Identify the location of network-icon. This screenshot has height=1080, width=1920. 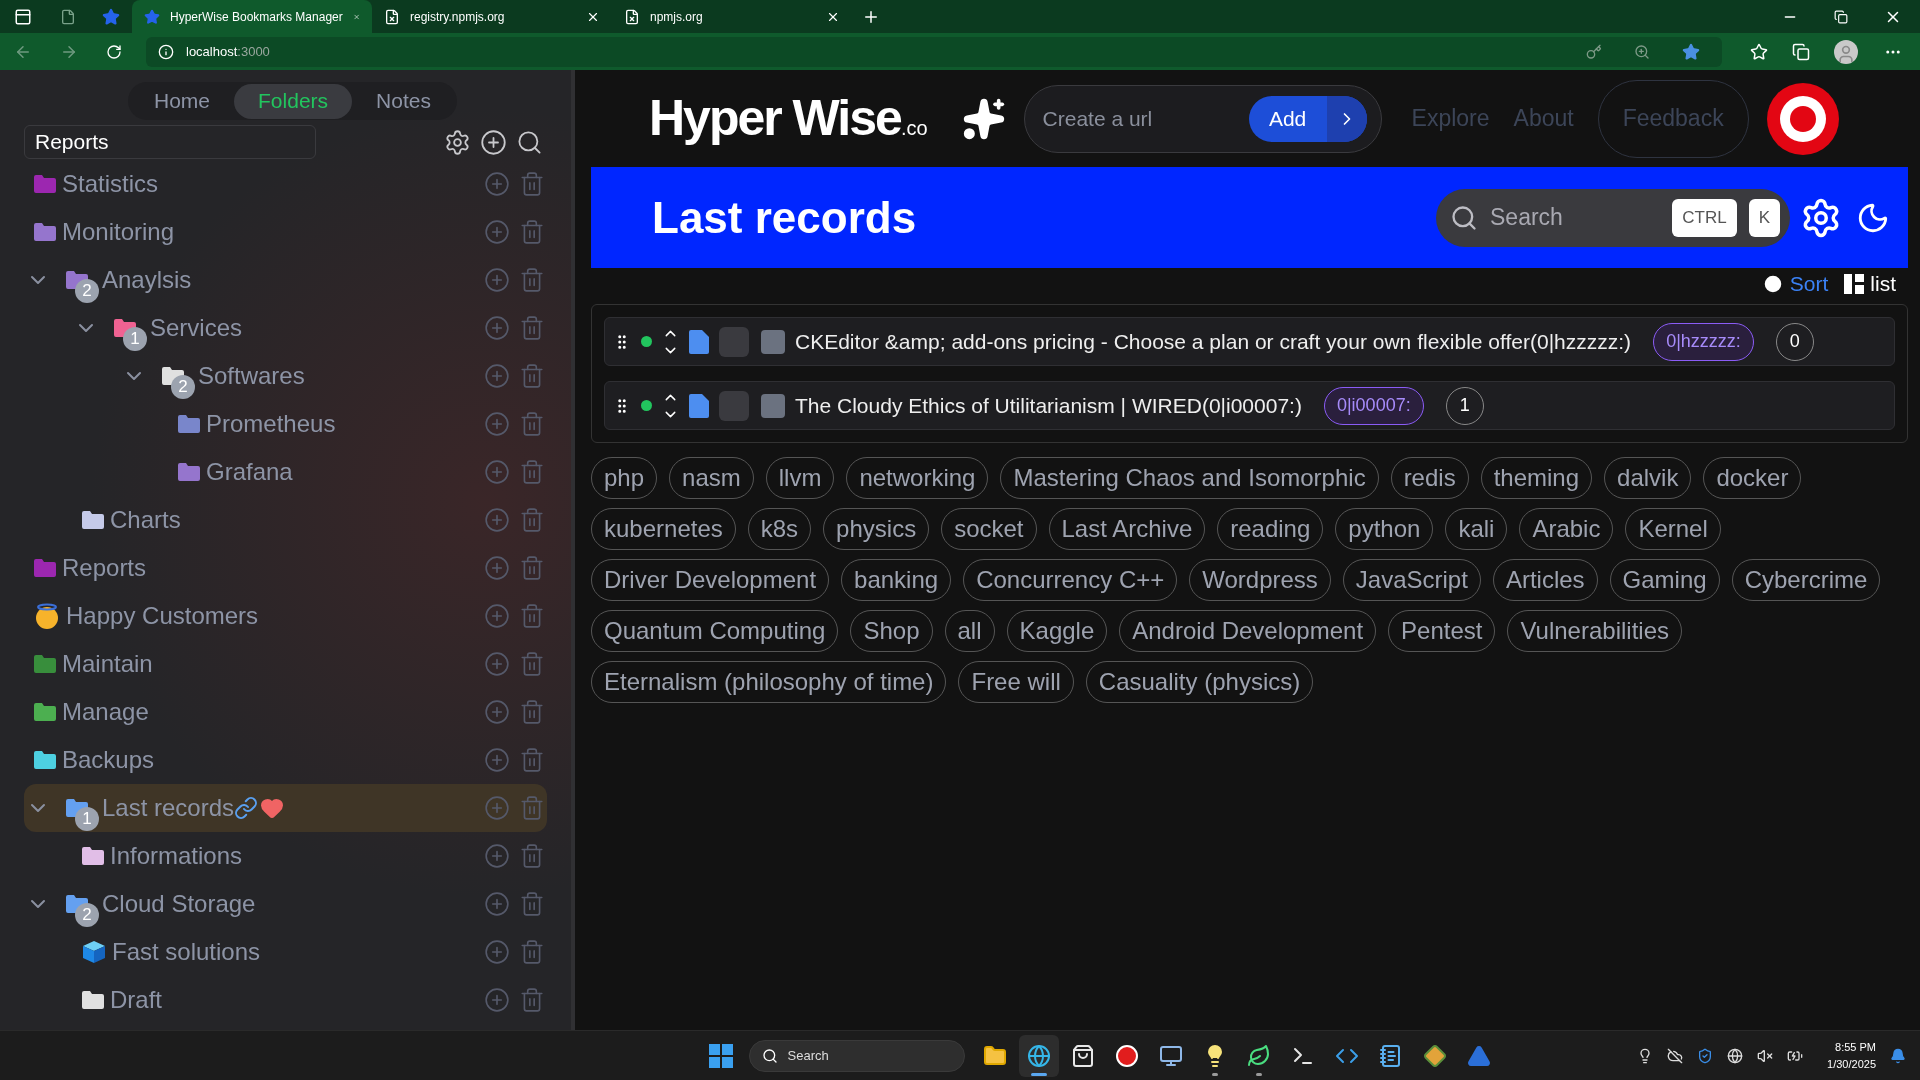
(1735, 1055).